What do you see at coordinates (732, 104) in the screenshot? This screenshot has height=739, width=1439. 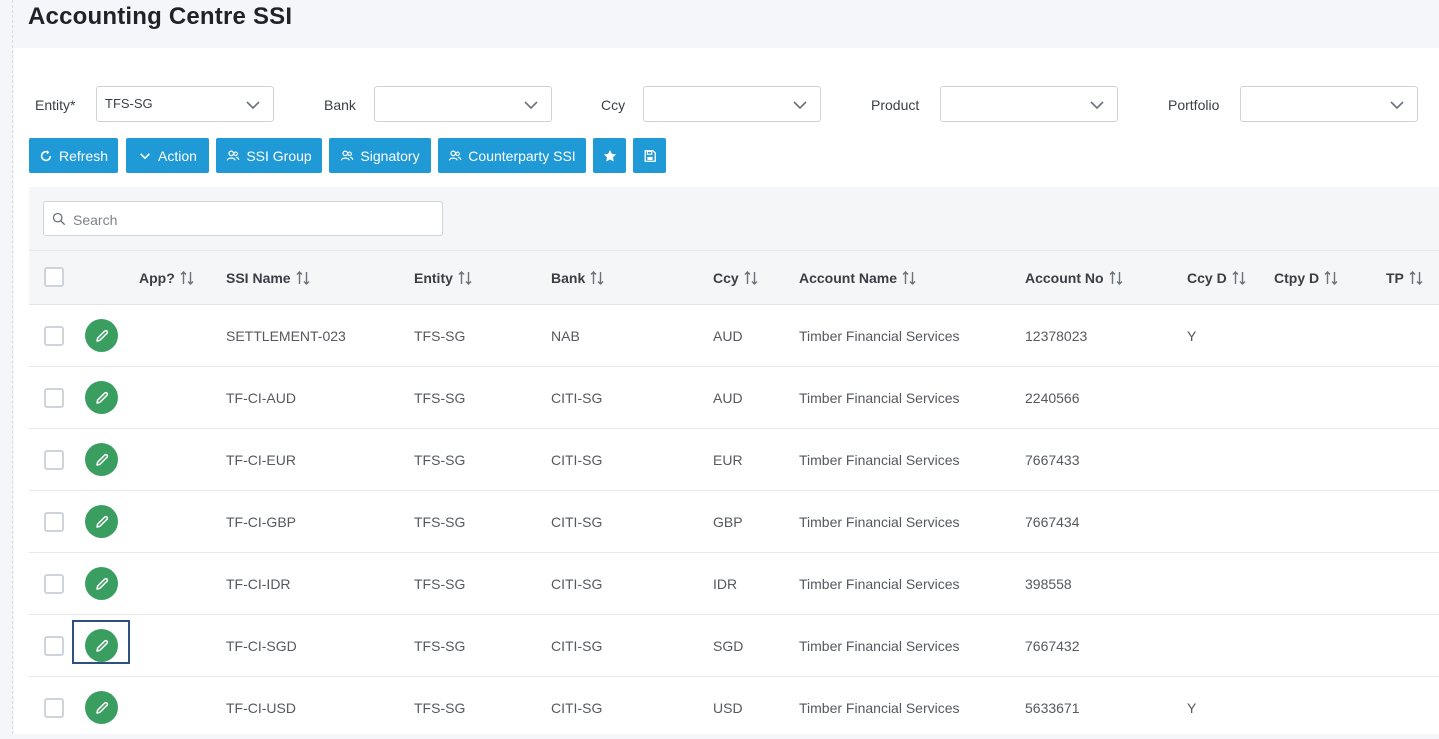 I see `ccy-select` at bounding box center [732, 104].